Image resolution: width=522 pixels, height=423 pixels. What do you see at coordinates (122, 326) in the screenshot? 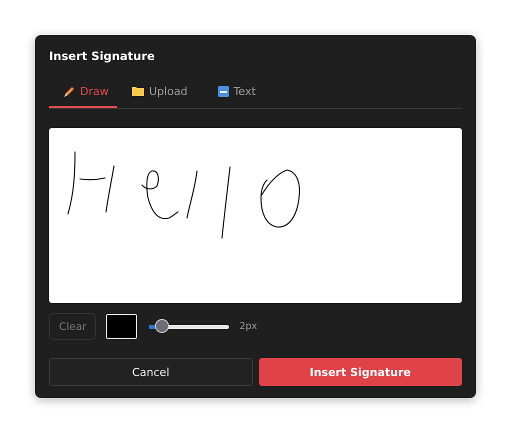
I see `color-swatch` at bounding box center [122, 326].